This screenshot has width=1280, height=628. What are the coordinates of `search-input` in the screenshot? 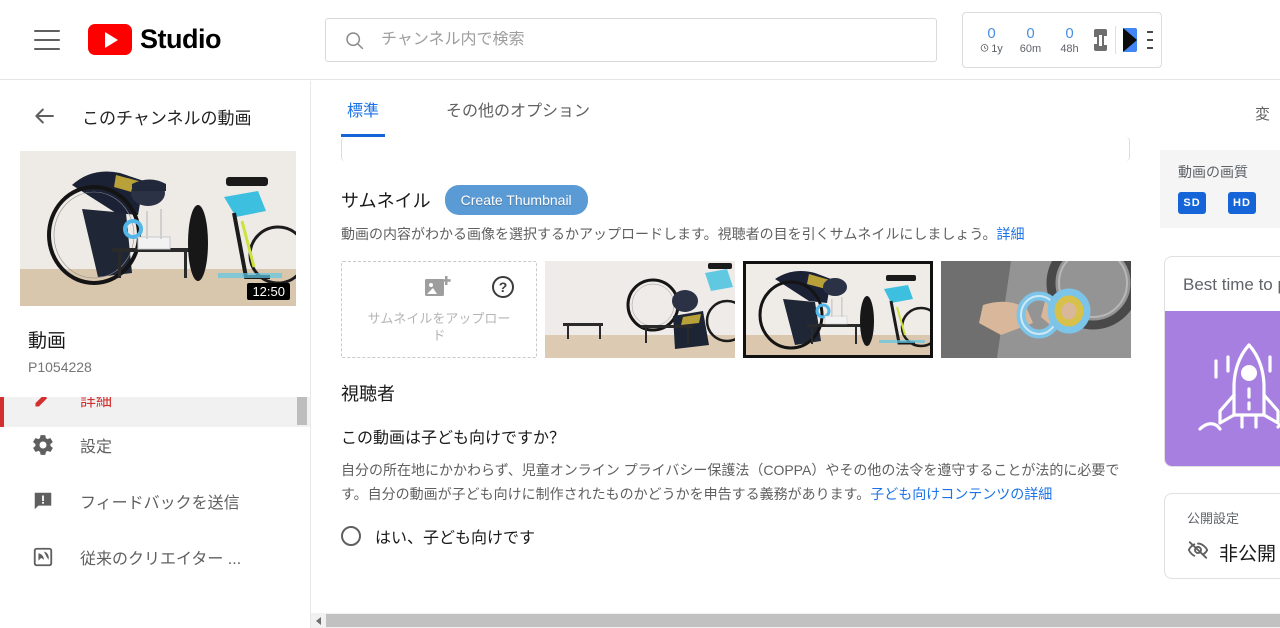 It's located at (641, 40).